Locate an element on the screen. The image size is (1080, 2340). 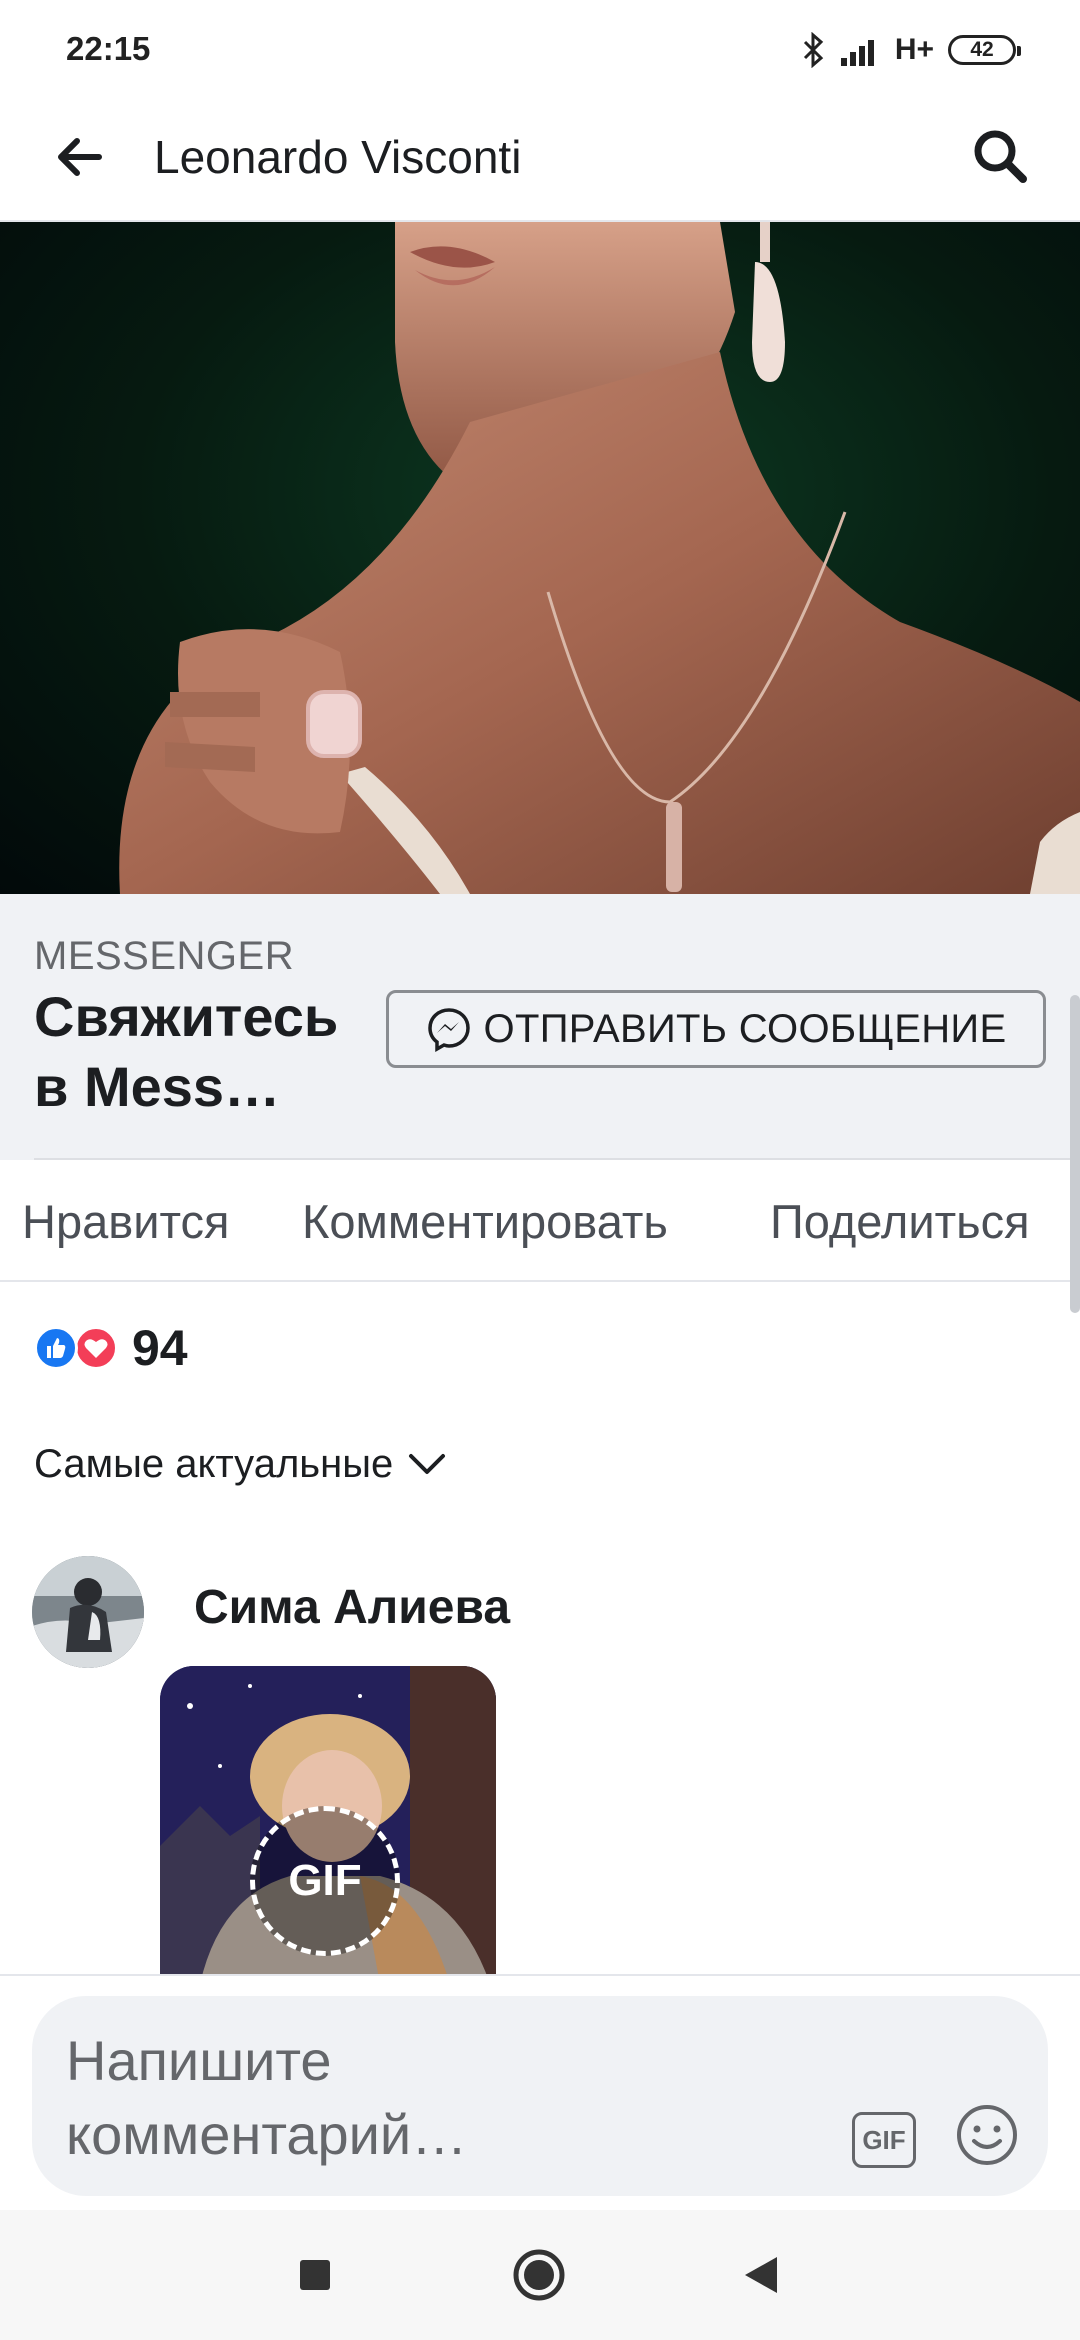
like-reaction-icon is located at coordinates (56, 1348).